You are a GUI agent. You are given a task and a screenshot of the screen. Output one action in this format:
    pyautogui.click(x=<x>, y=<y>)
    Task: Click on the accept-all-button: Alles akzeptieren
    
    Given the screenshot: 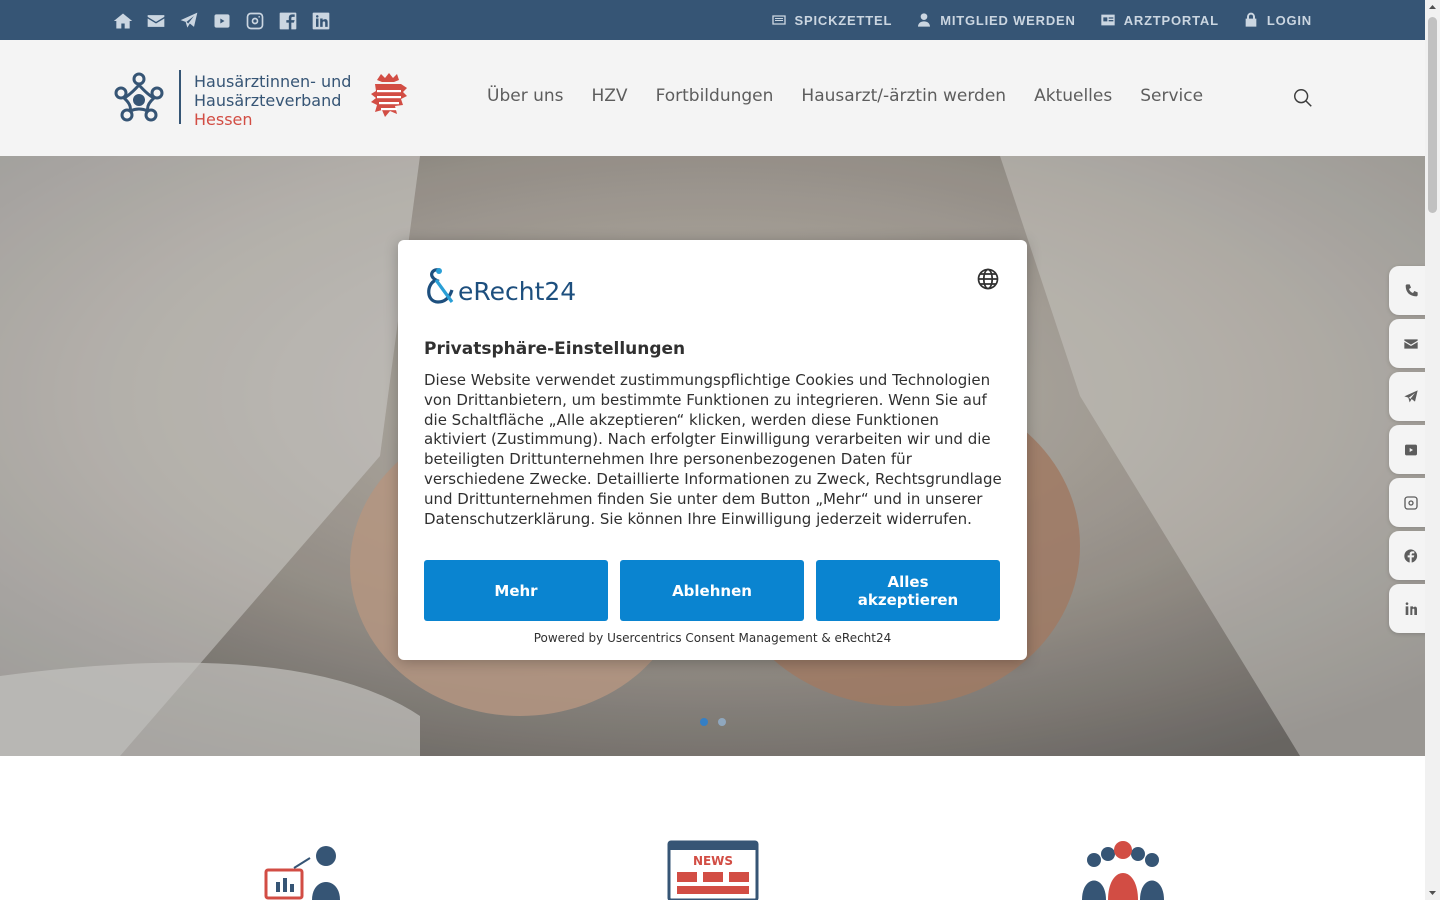 What is the action you would take?
    pyautogui.click(x=908, y=590)
    